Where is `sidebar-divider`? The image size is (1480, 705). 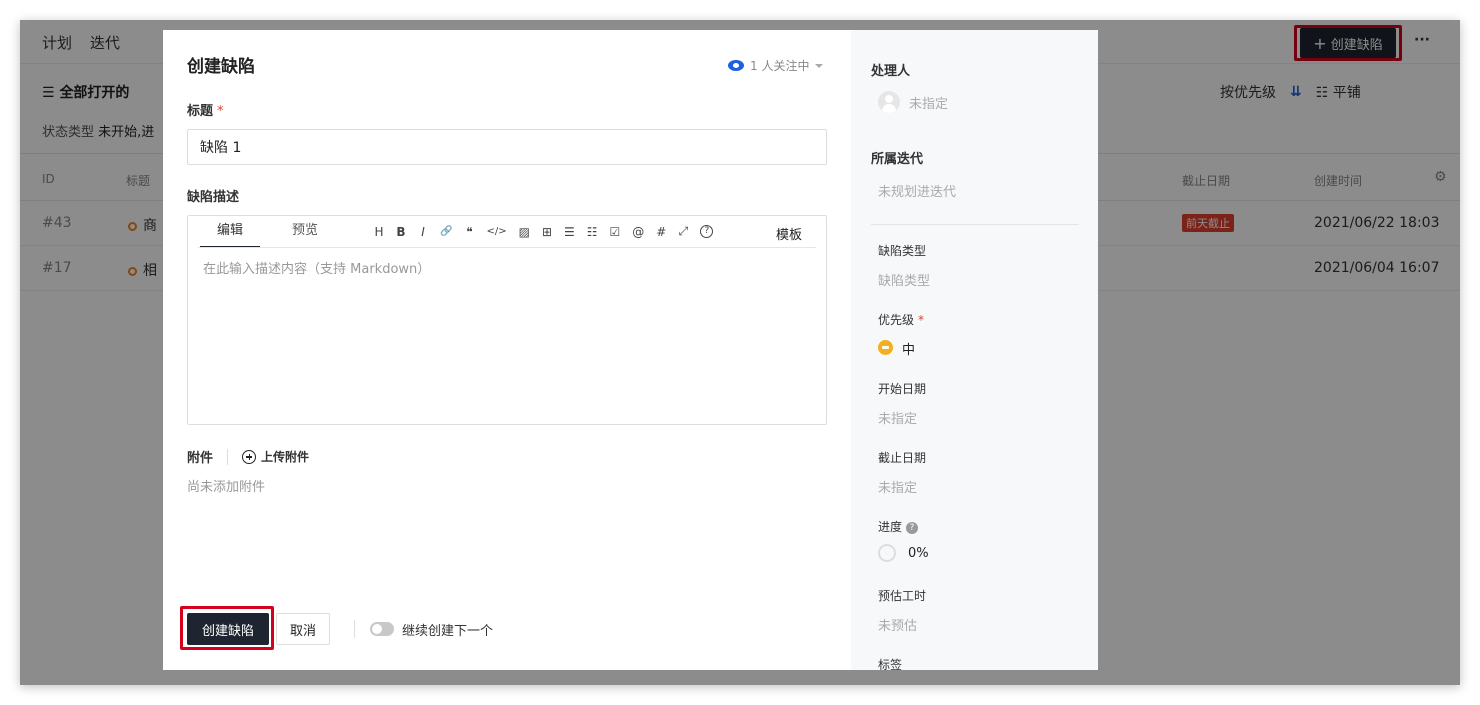
sidebar-divider is located at coordinates (975, 224).